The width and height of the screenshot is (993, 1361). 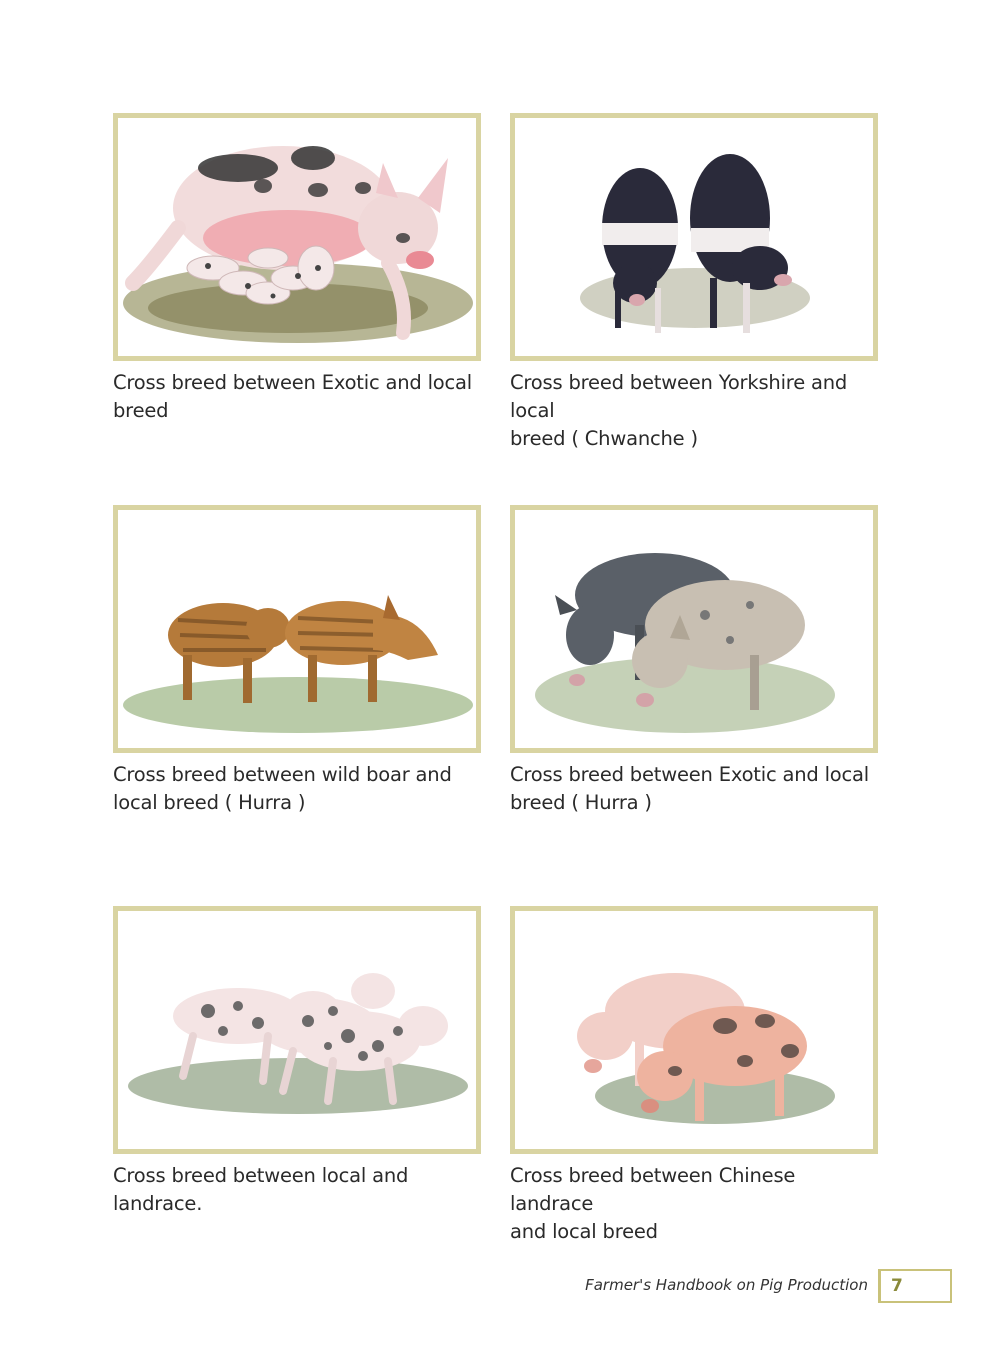 What do you see at coordinates (695, 243) in the screenshot?
I see `two-belted-pigs-illustration` at bounding box center [695, 243].